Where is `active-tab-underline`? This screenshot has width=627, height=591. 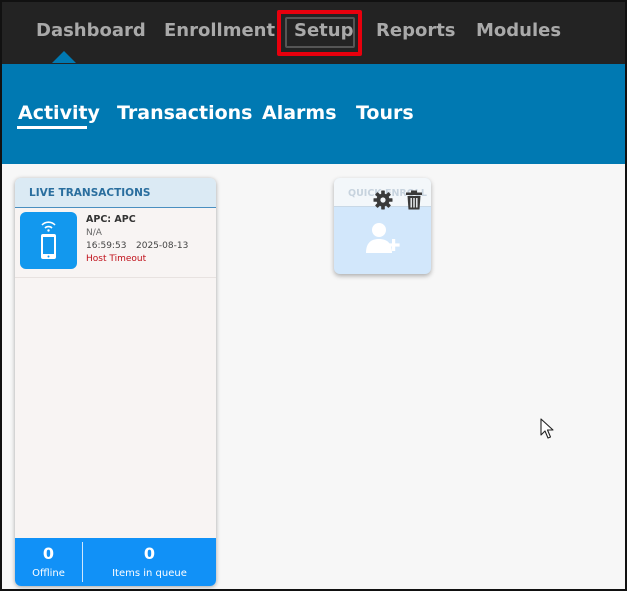 active-tab-underline is located at coordinates (52, 127).